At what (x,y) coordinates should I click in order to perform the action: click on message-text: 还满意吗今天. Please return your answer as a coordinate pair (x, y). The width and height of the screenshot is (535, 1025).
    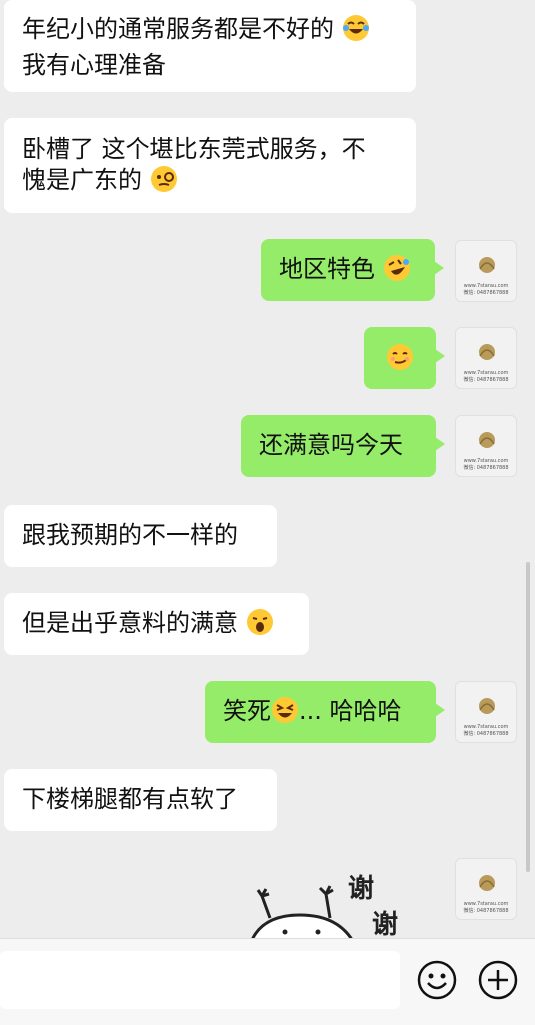
    Looking at the image, I should click on (331, 445).